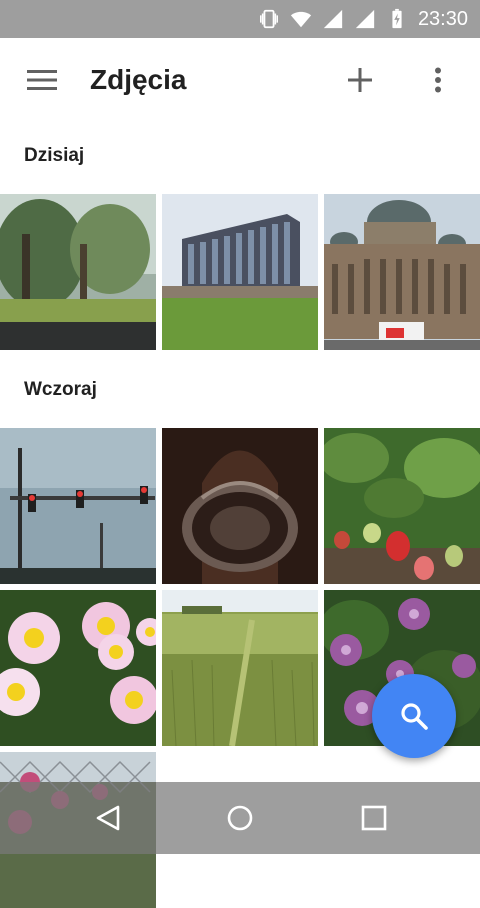 This screenshot has height=908, width=480. I want to click on recents-icon, so click(374, 818).